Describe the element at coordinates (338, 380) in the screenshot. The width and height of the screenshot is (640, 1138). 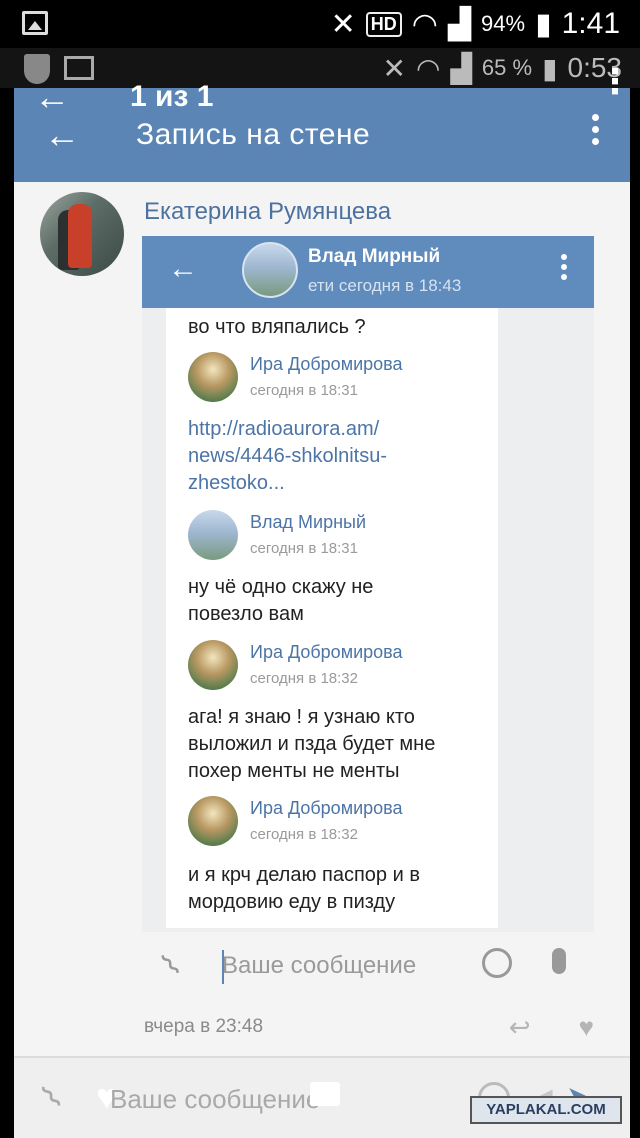
I see `message-header: Ира Добромирова сегодня в 18:31` at that location.